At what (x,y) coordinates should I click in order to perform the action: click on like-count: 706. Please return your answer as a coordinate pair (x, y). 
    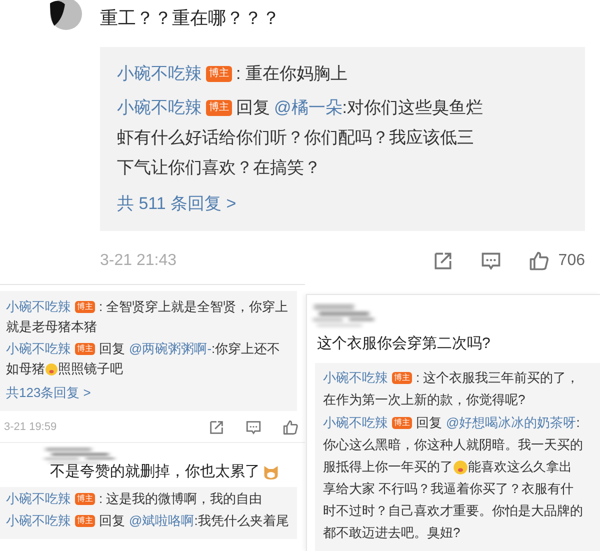
    Looking at the image, I should click on (571, 260).